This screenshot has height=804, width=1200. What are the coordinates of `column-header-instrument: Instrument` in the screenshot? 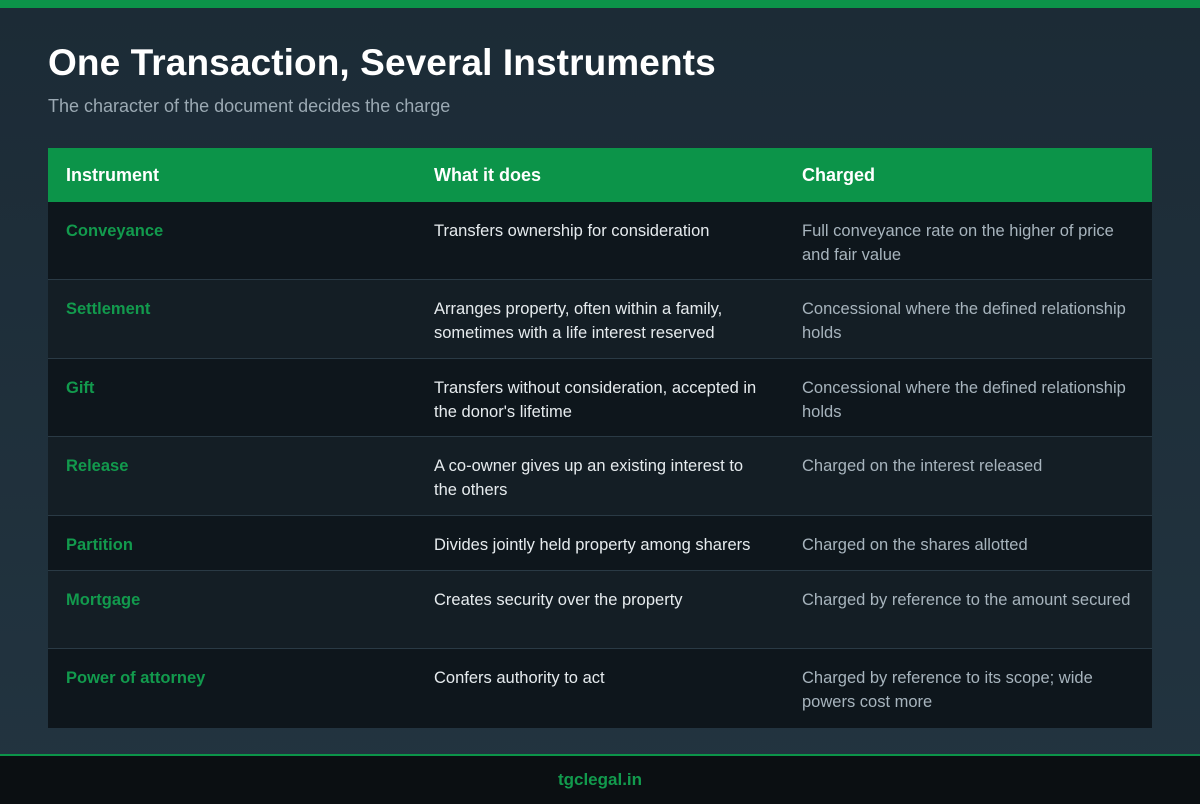 It's located at (113, 174).